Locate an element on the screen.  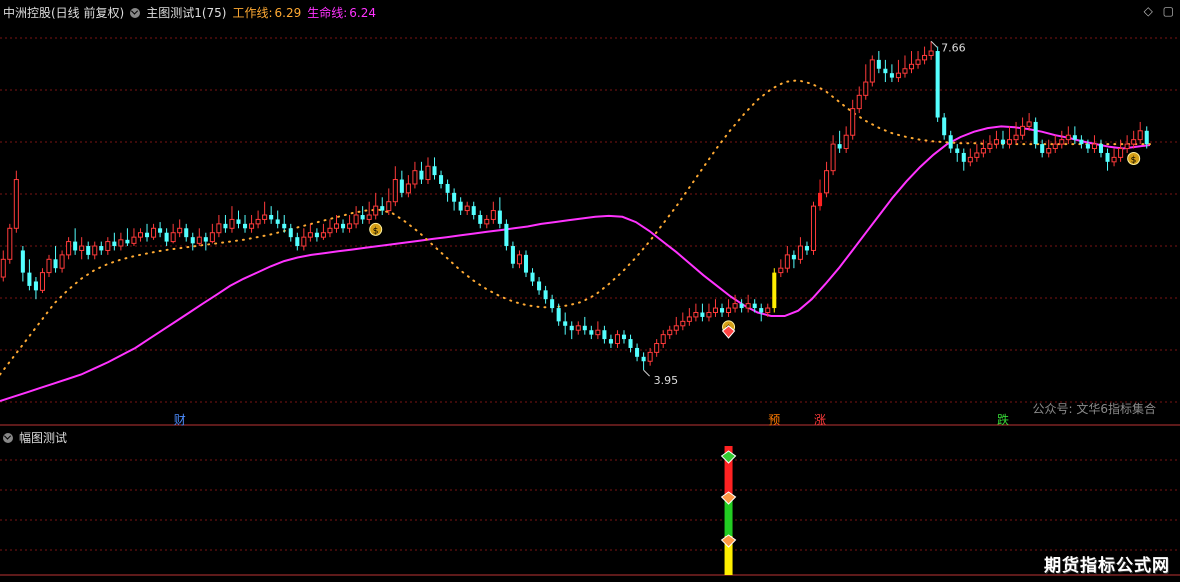
sub-panel-title: 幅图测试 is located at coordinates (43, 438).